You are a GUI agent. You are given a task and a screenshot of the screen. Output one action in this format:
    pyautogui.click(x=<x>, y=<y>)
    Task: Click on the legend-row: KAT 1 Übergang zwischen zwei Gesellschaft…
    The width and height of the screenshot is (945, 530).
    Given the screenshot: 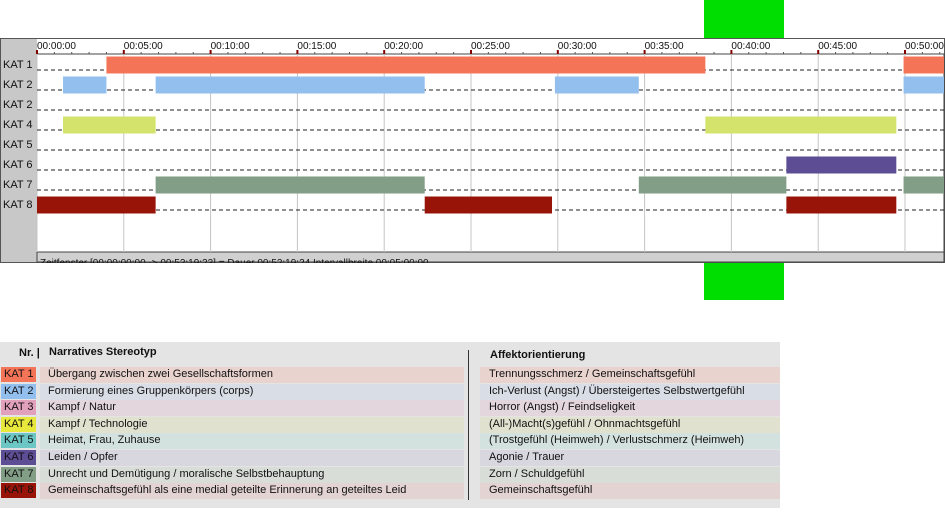 What is the action you would take?
    pyautogui.click(x=390, y=375)
    